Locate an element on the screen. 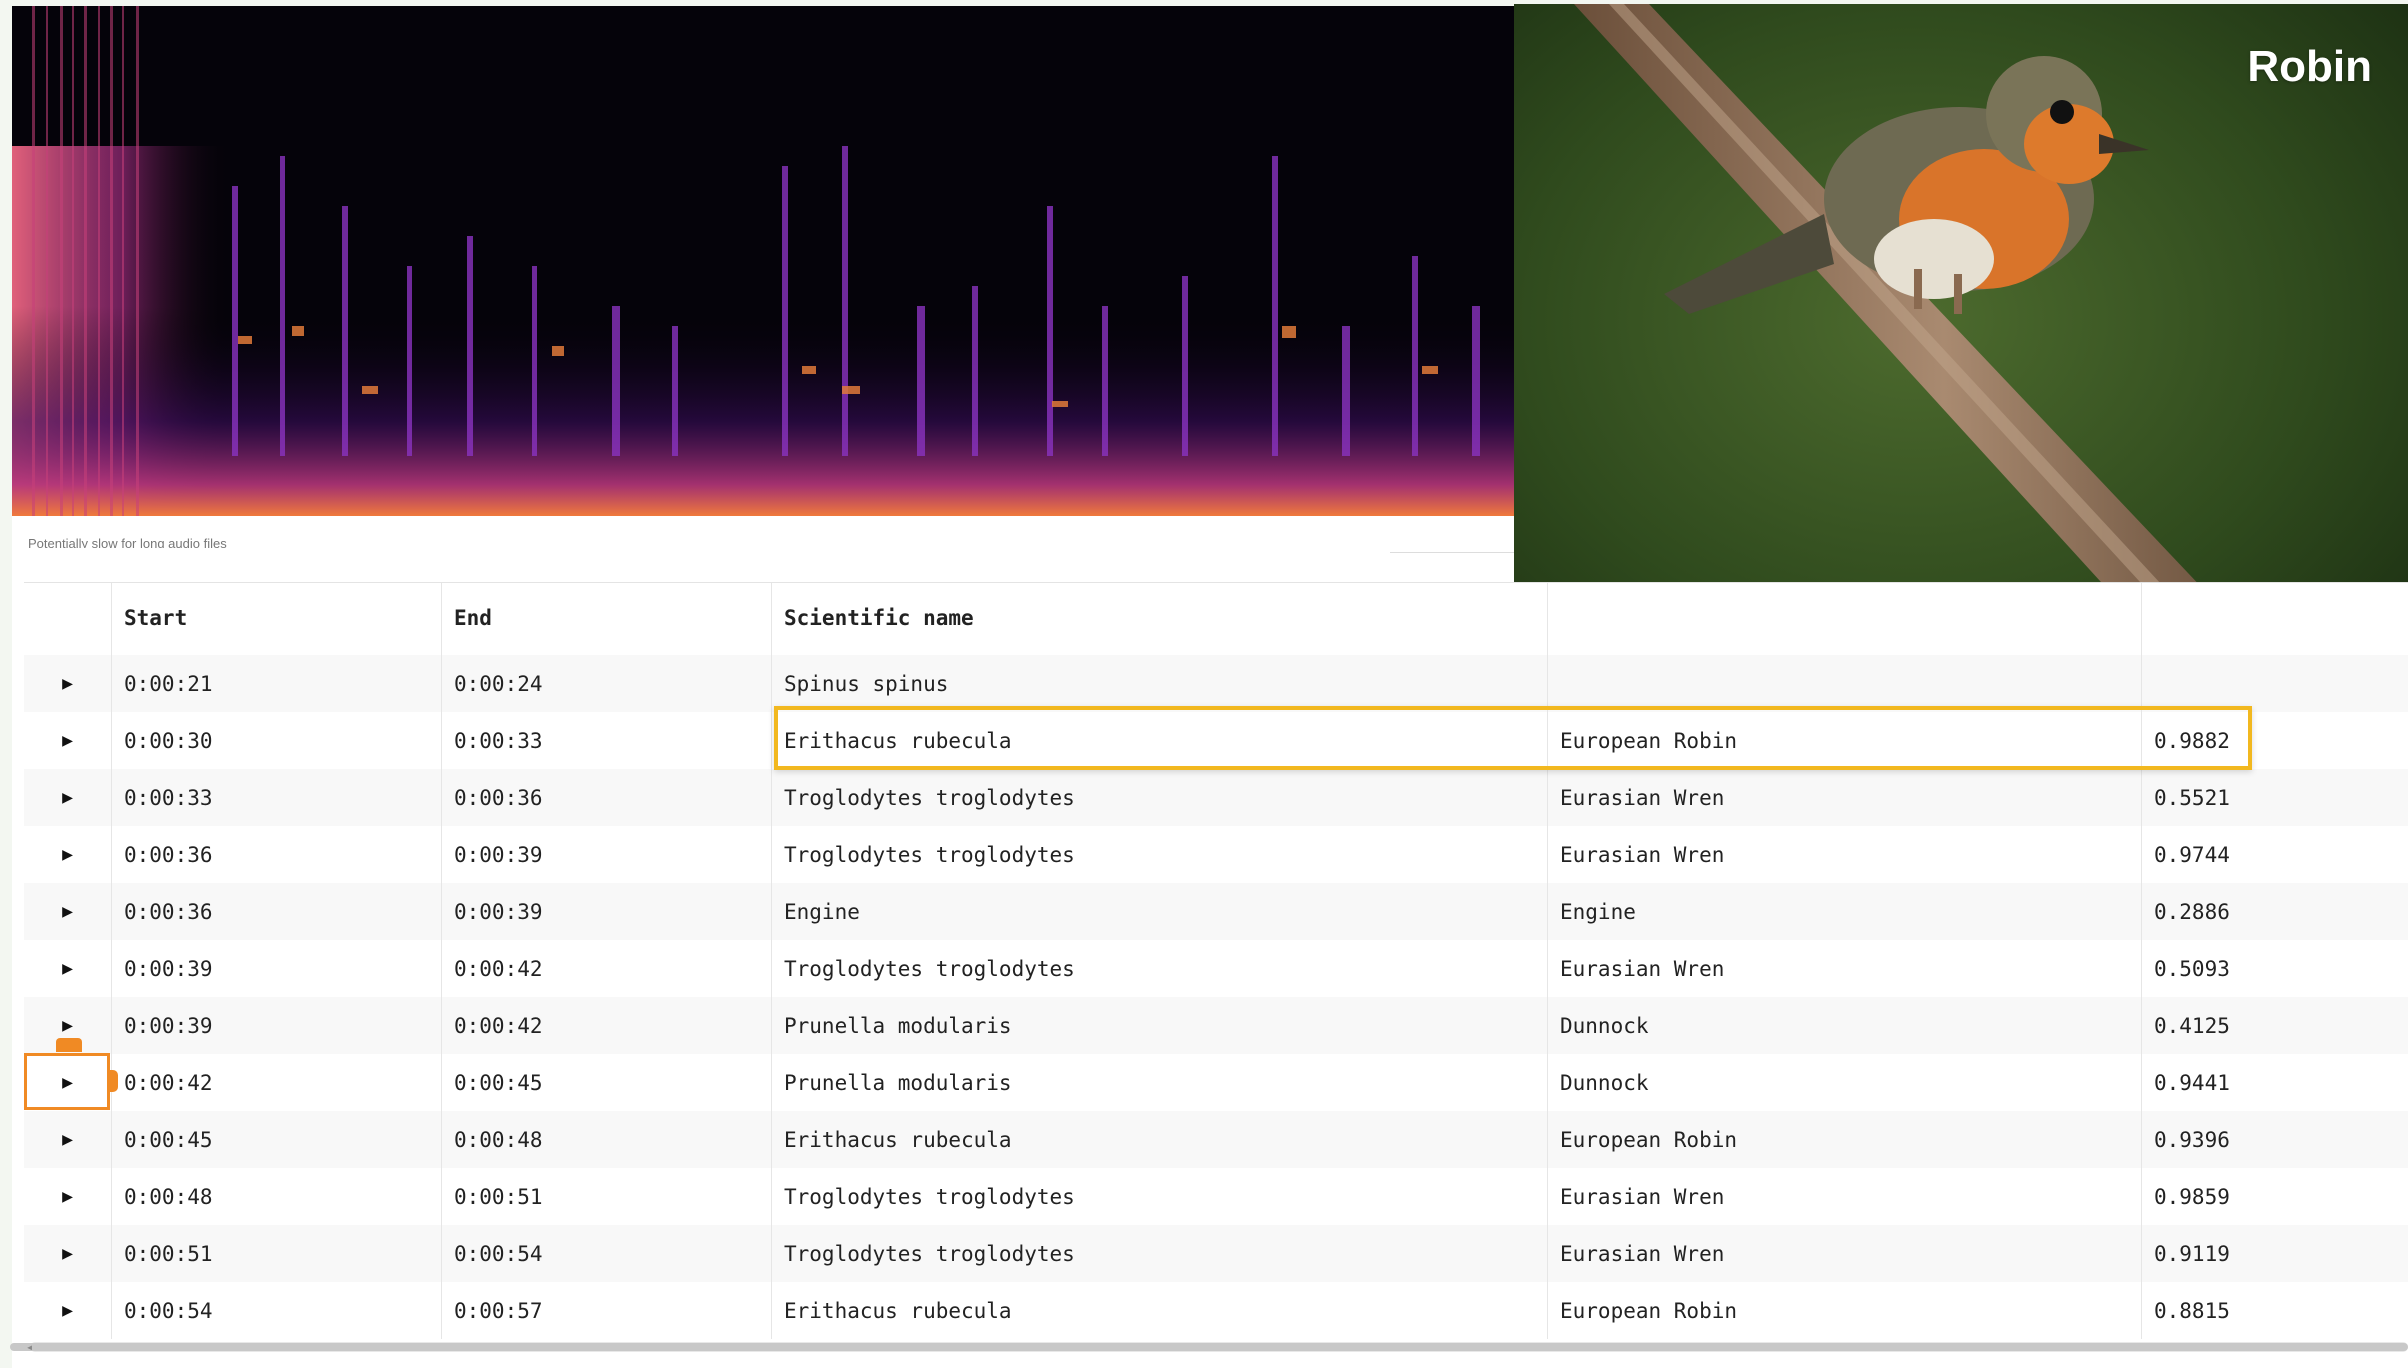 This screenshot has height=1368, width=2408. common-name-cell: Engine is located at coordinates (1845, 911).